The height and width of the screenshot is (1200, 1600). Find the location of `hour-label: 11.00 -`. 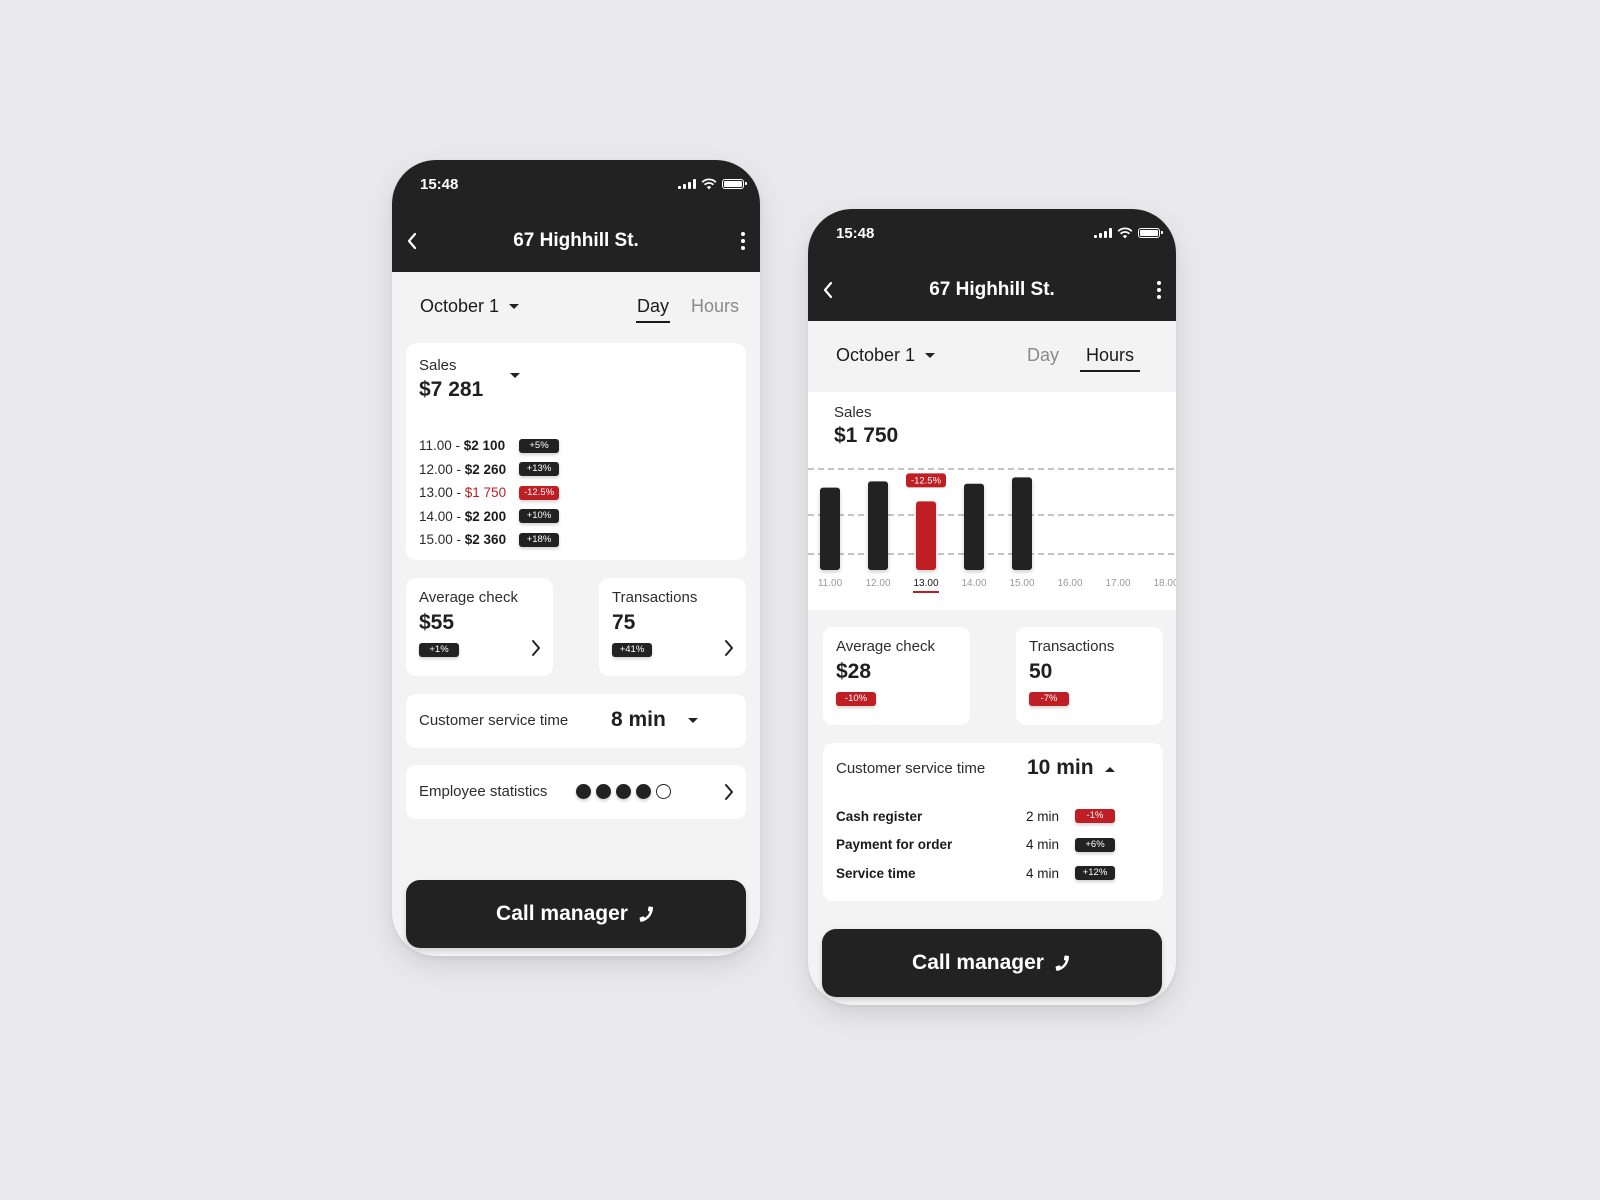

hour-label: 11.00 - is located at coordinates (441, 446).